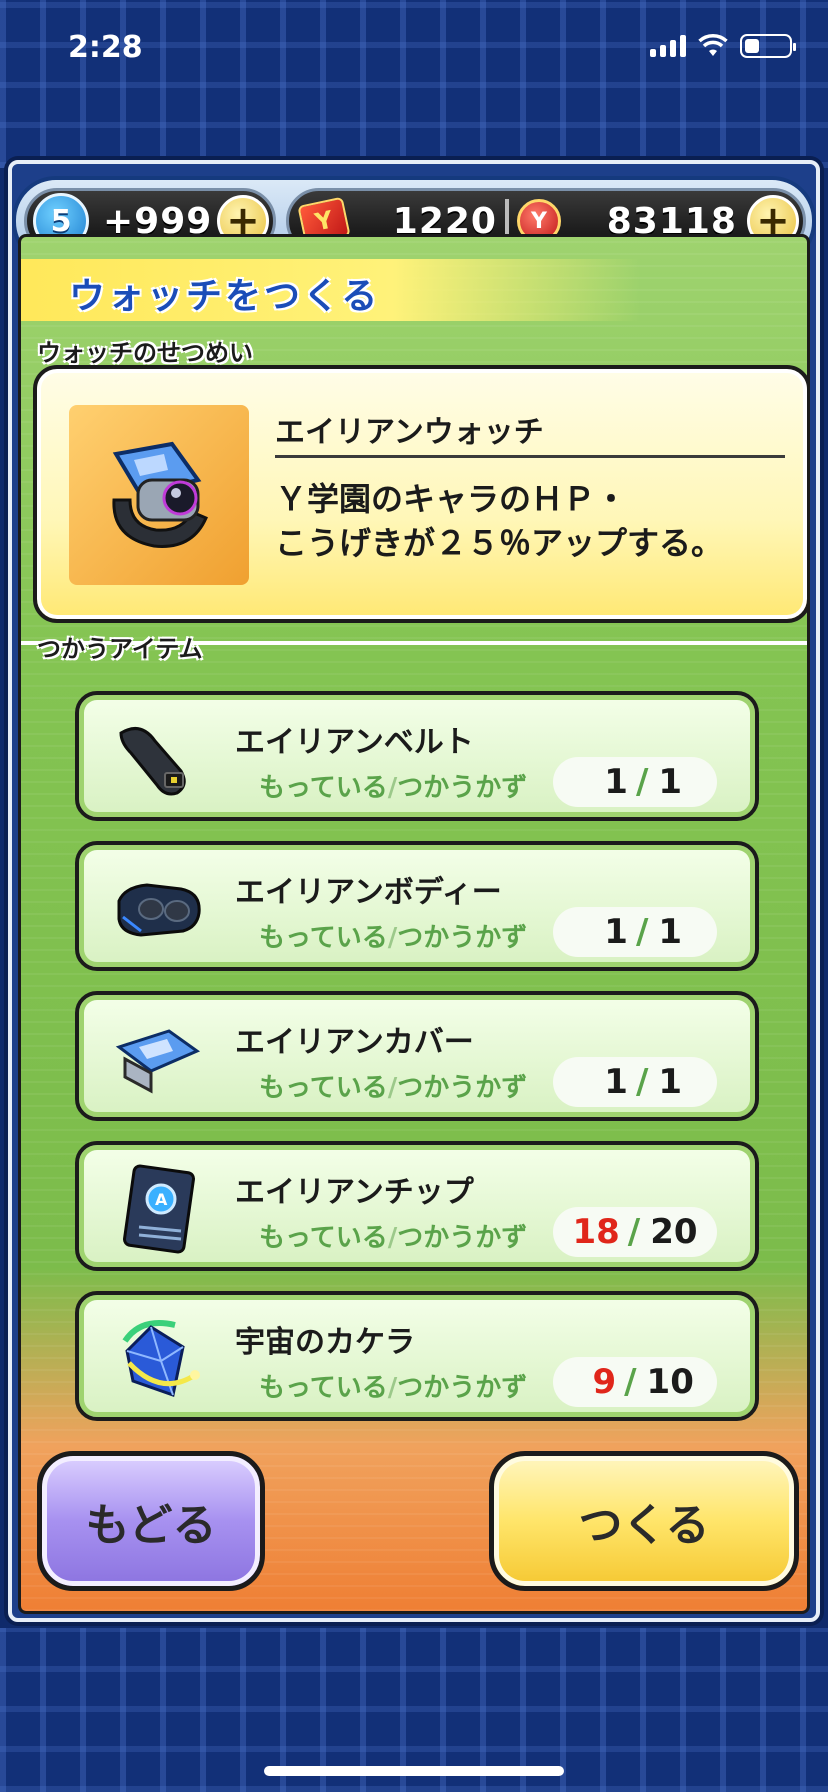 Image resolution: width=828 pixels, height=1792 pixels. What do you see at coordinates (417, 1356) in the screenshot?
I see `item-row-crystal: 宇宙のカケラ もっている/つかうかず 9/10` at bounding box center [417, 1356].